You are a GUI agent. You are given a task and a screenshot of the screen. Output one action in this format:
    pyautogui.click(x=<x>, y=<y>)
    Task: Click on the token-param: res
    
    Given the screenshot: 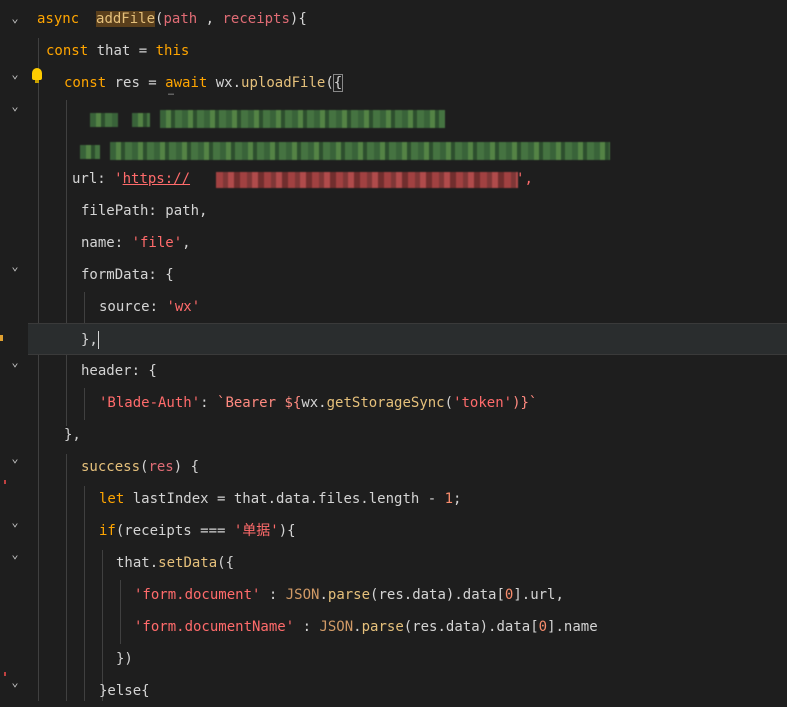 What is the action you would take?
    pyautogui.click(x=161, y=467)
    